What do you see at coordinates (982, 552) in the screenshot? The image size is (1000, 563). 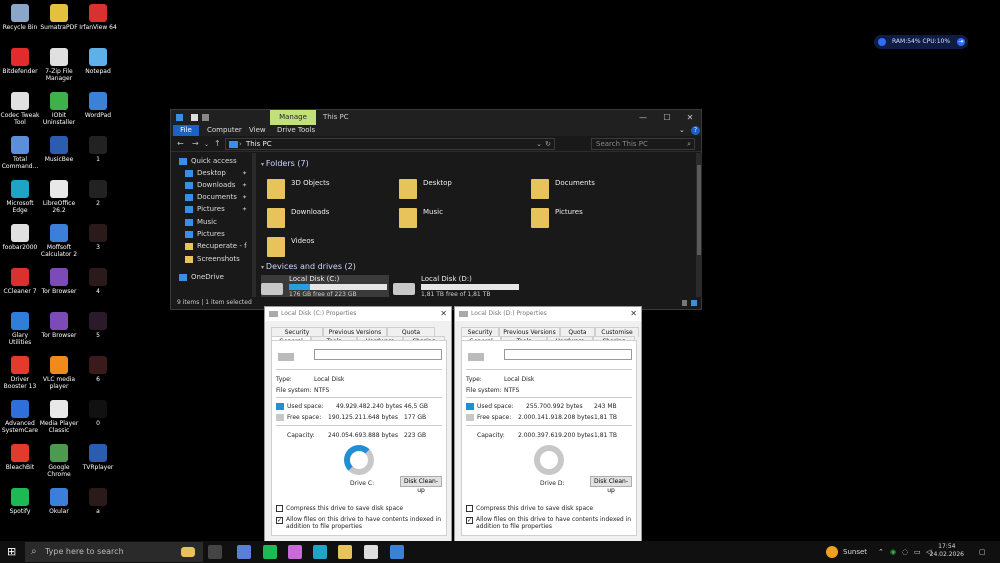 I see `notifications-icon: ▢` at bounding box center [982, 552].